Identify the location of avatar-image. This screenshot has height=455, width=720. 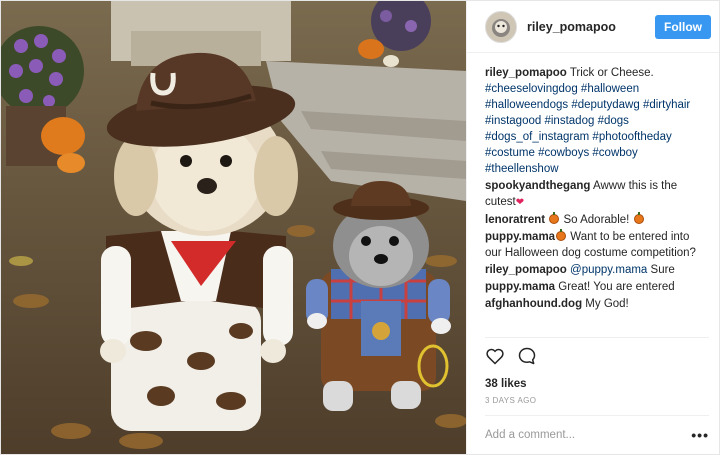
(501, 26).